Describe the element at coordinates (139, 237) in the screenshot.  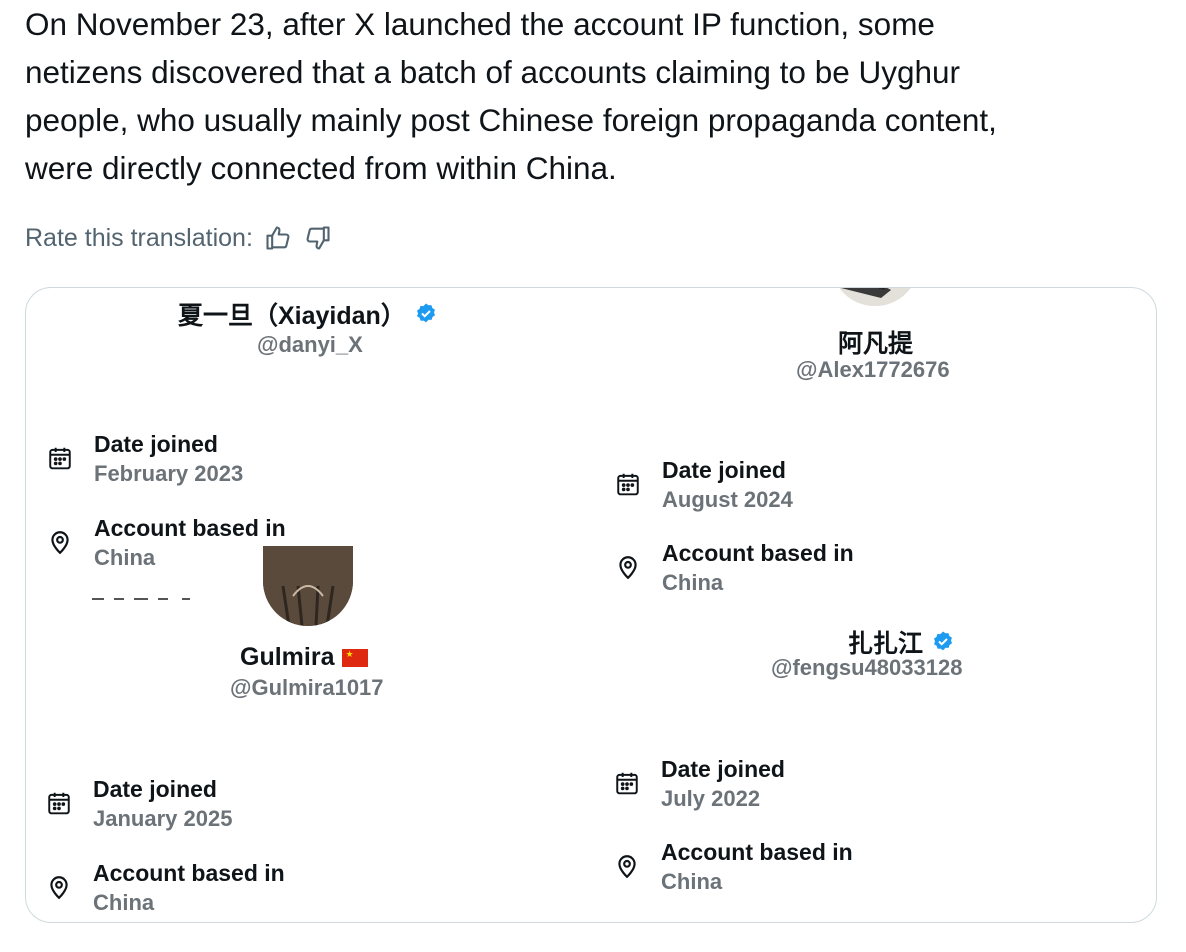
I see `rate-translation-label: Rate this translation:` at that location.